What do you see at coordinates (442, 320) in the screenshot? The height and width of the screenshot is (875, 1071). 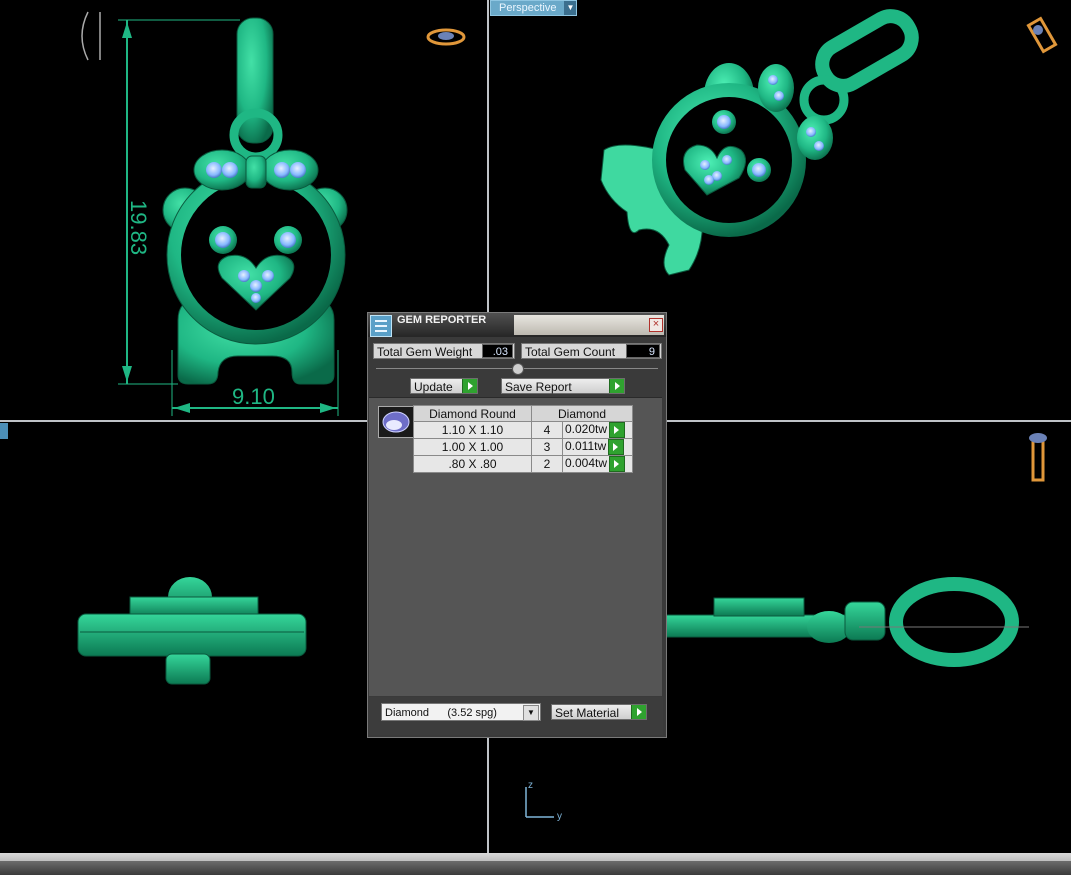 I see `dialog-title: GEM REPORTER` at bounding box center [442, 320].